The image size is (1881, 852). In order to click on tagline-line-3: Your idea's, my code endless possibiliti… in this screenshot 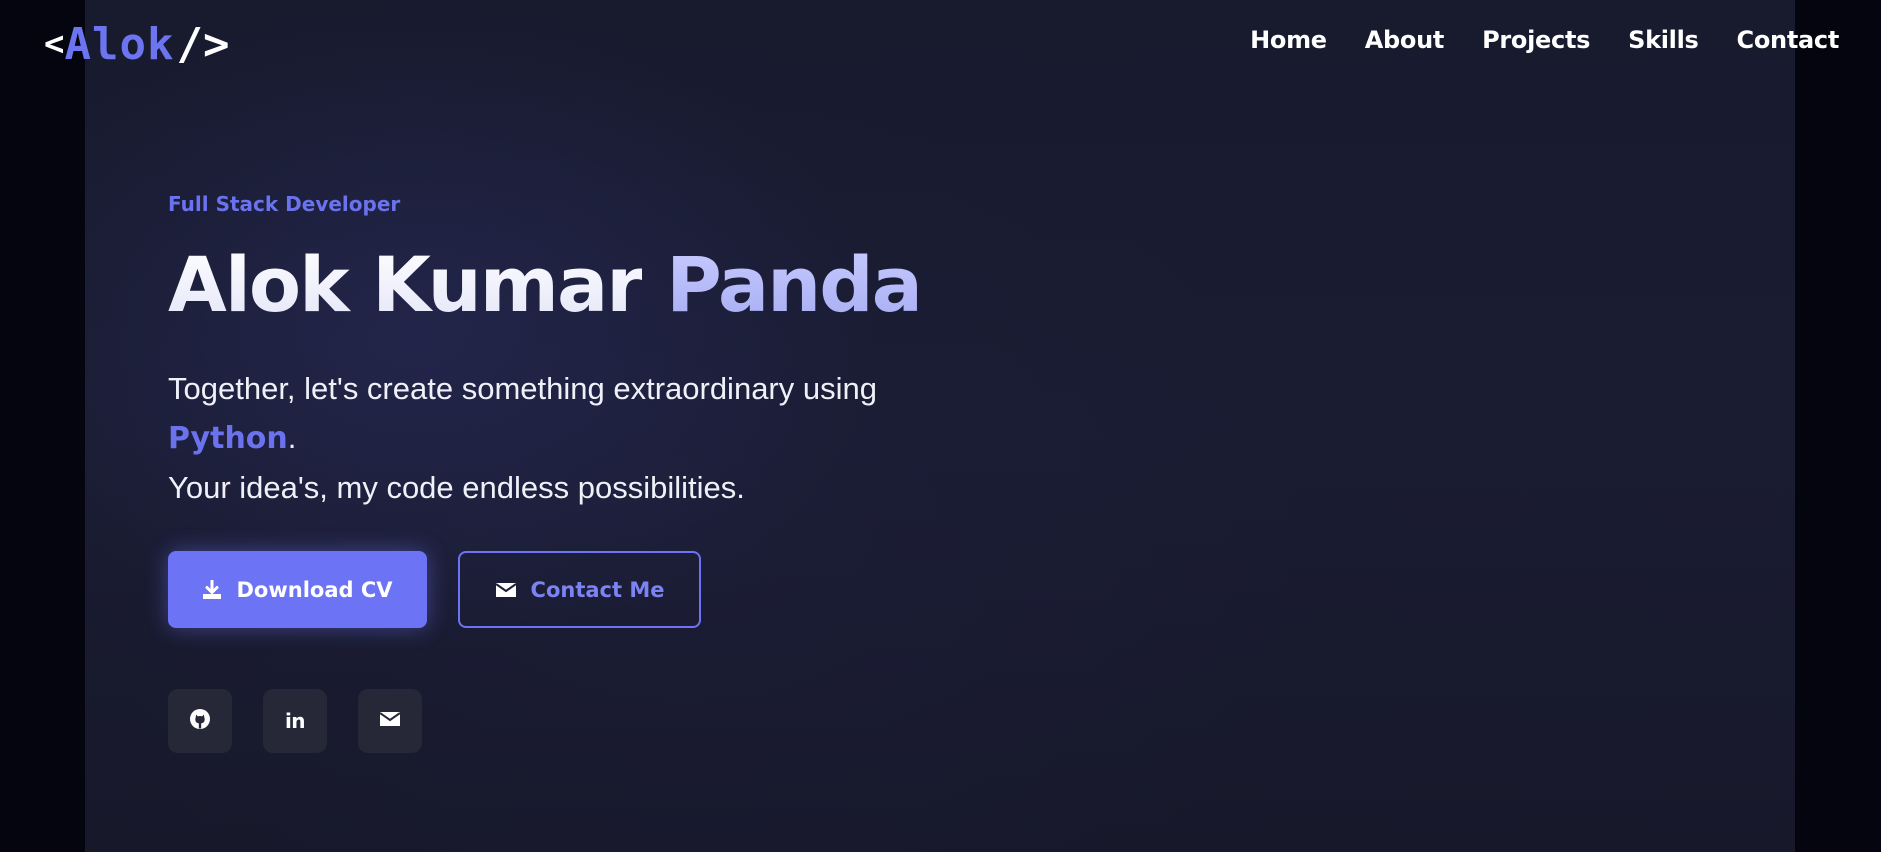, I will do `click(456, 487)`.